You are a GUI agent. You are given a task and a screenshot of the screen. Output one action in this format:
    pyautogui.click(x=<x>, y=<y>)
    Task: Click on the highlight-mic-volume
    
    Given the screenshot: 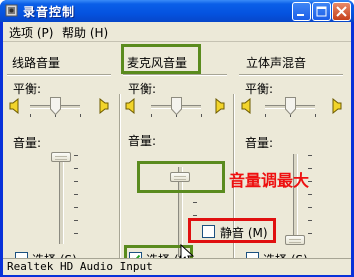 What is the action you would take?
    pyautogui.click(x=181, y=177)
    